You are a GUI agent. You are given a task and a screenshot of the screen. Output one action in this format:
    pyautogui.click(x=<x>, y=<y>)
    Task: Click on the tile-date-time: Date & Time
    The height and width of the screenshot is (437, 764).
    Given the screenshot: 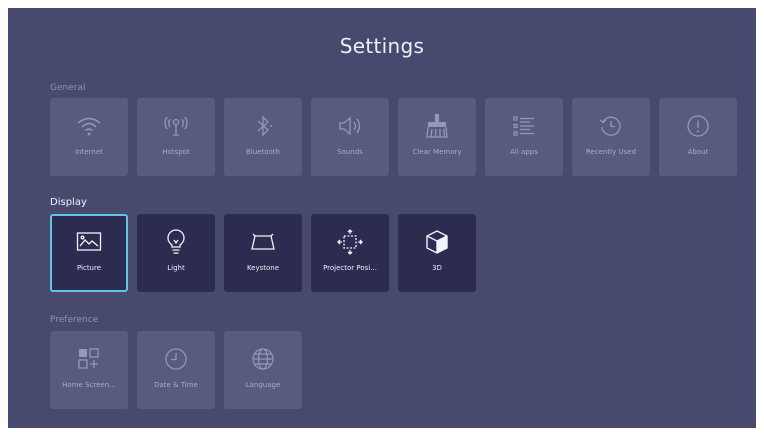 What is the action you would take?
    pyautogui.click(x=176, y=370)
    